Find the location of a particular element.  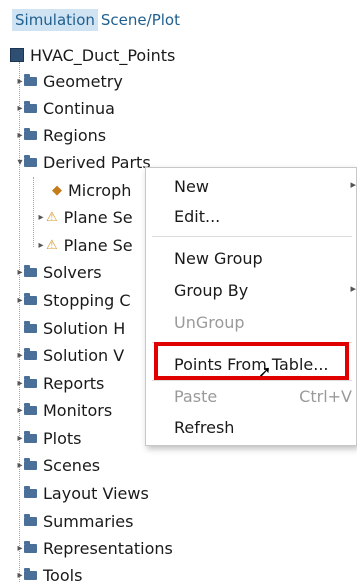

tree-root: HVAC_Duct_Points is located at coordinates (92, 55).